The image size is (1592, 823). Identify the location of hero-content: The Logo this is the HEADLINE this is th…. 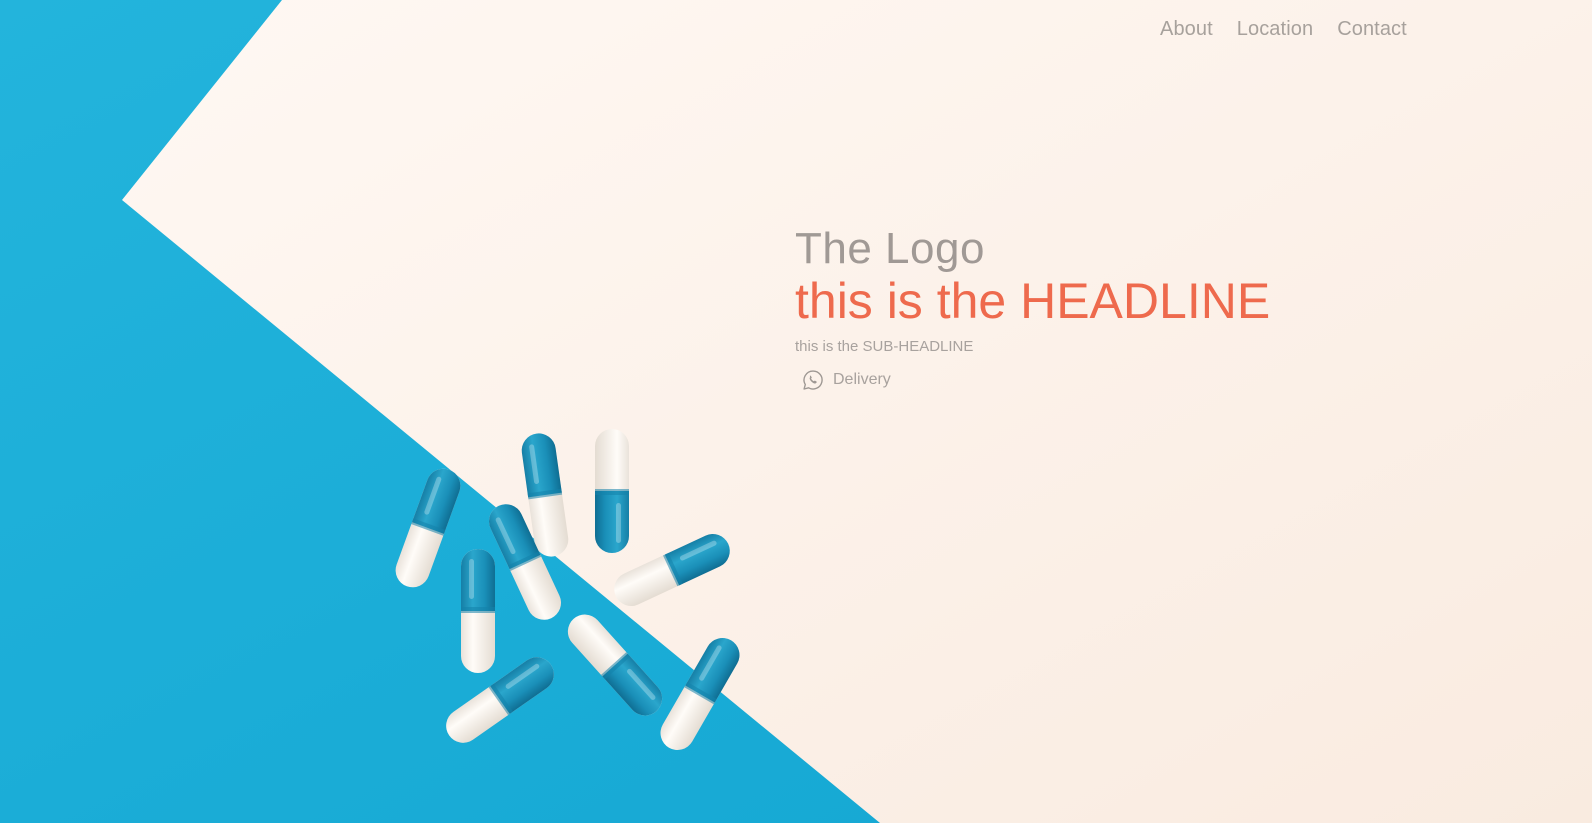
(1175, 307).